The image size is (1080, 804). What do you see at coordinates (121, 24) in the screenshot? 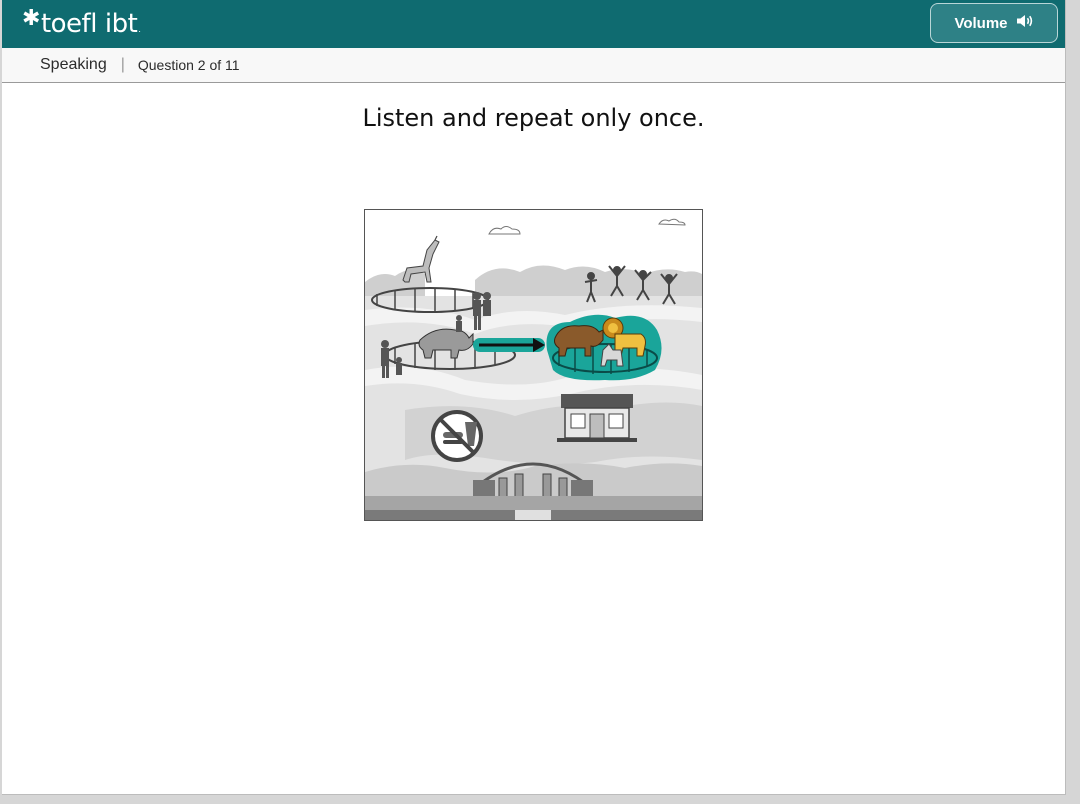
I see `logo-sub-text: ibt` at bounding box center [121, 24].